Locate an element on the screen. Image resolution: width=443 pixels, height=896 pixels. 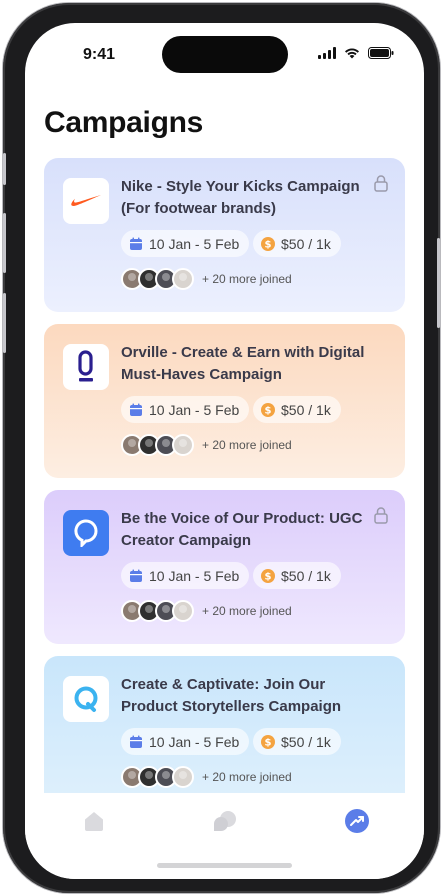
signal-icon is located at coordinates (327, 53).